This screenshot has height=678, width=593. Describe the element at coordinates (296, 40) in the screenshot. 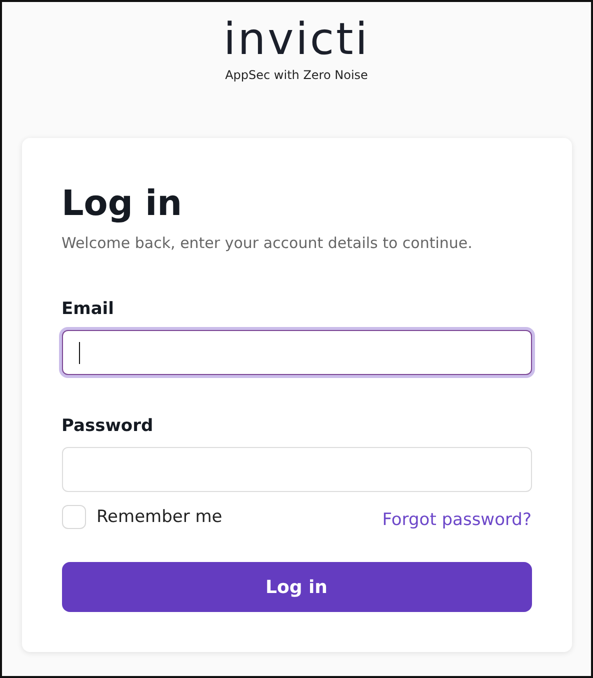

I see `logo-wordmark: invicti` at that location.